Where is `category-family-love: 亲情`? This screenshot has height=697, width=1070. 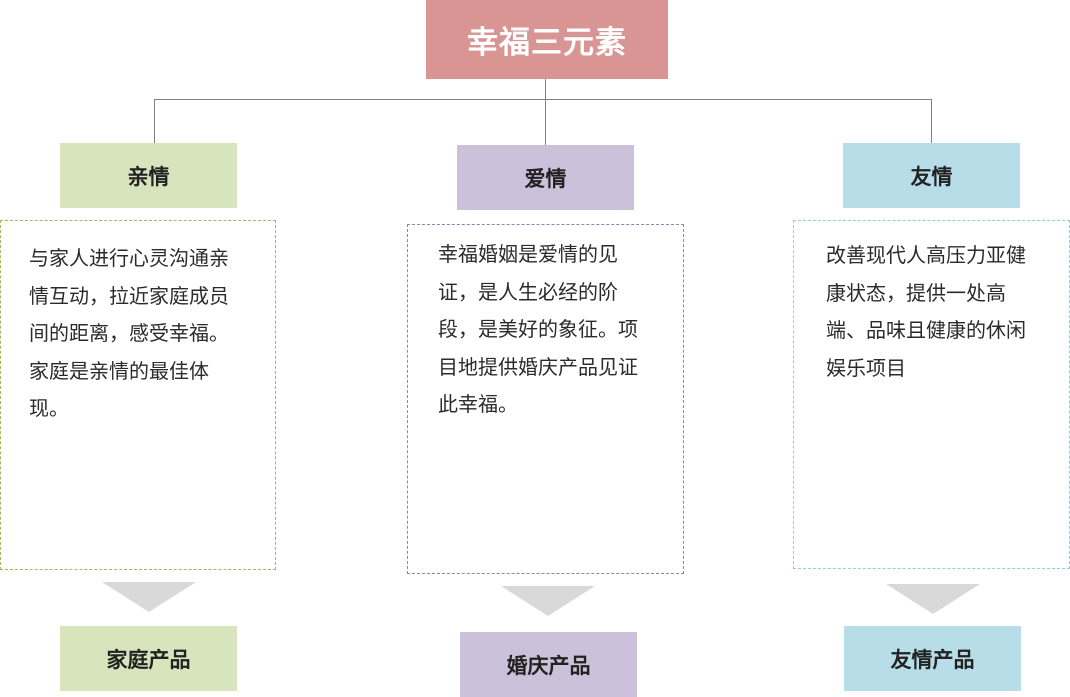 category-family-love: 亲情 is located at coordinates (148, 175).